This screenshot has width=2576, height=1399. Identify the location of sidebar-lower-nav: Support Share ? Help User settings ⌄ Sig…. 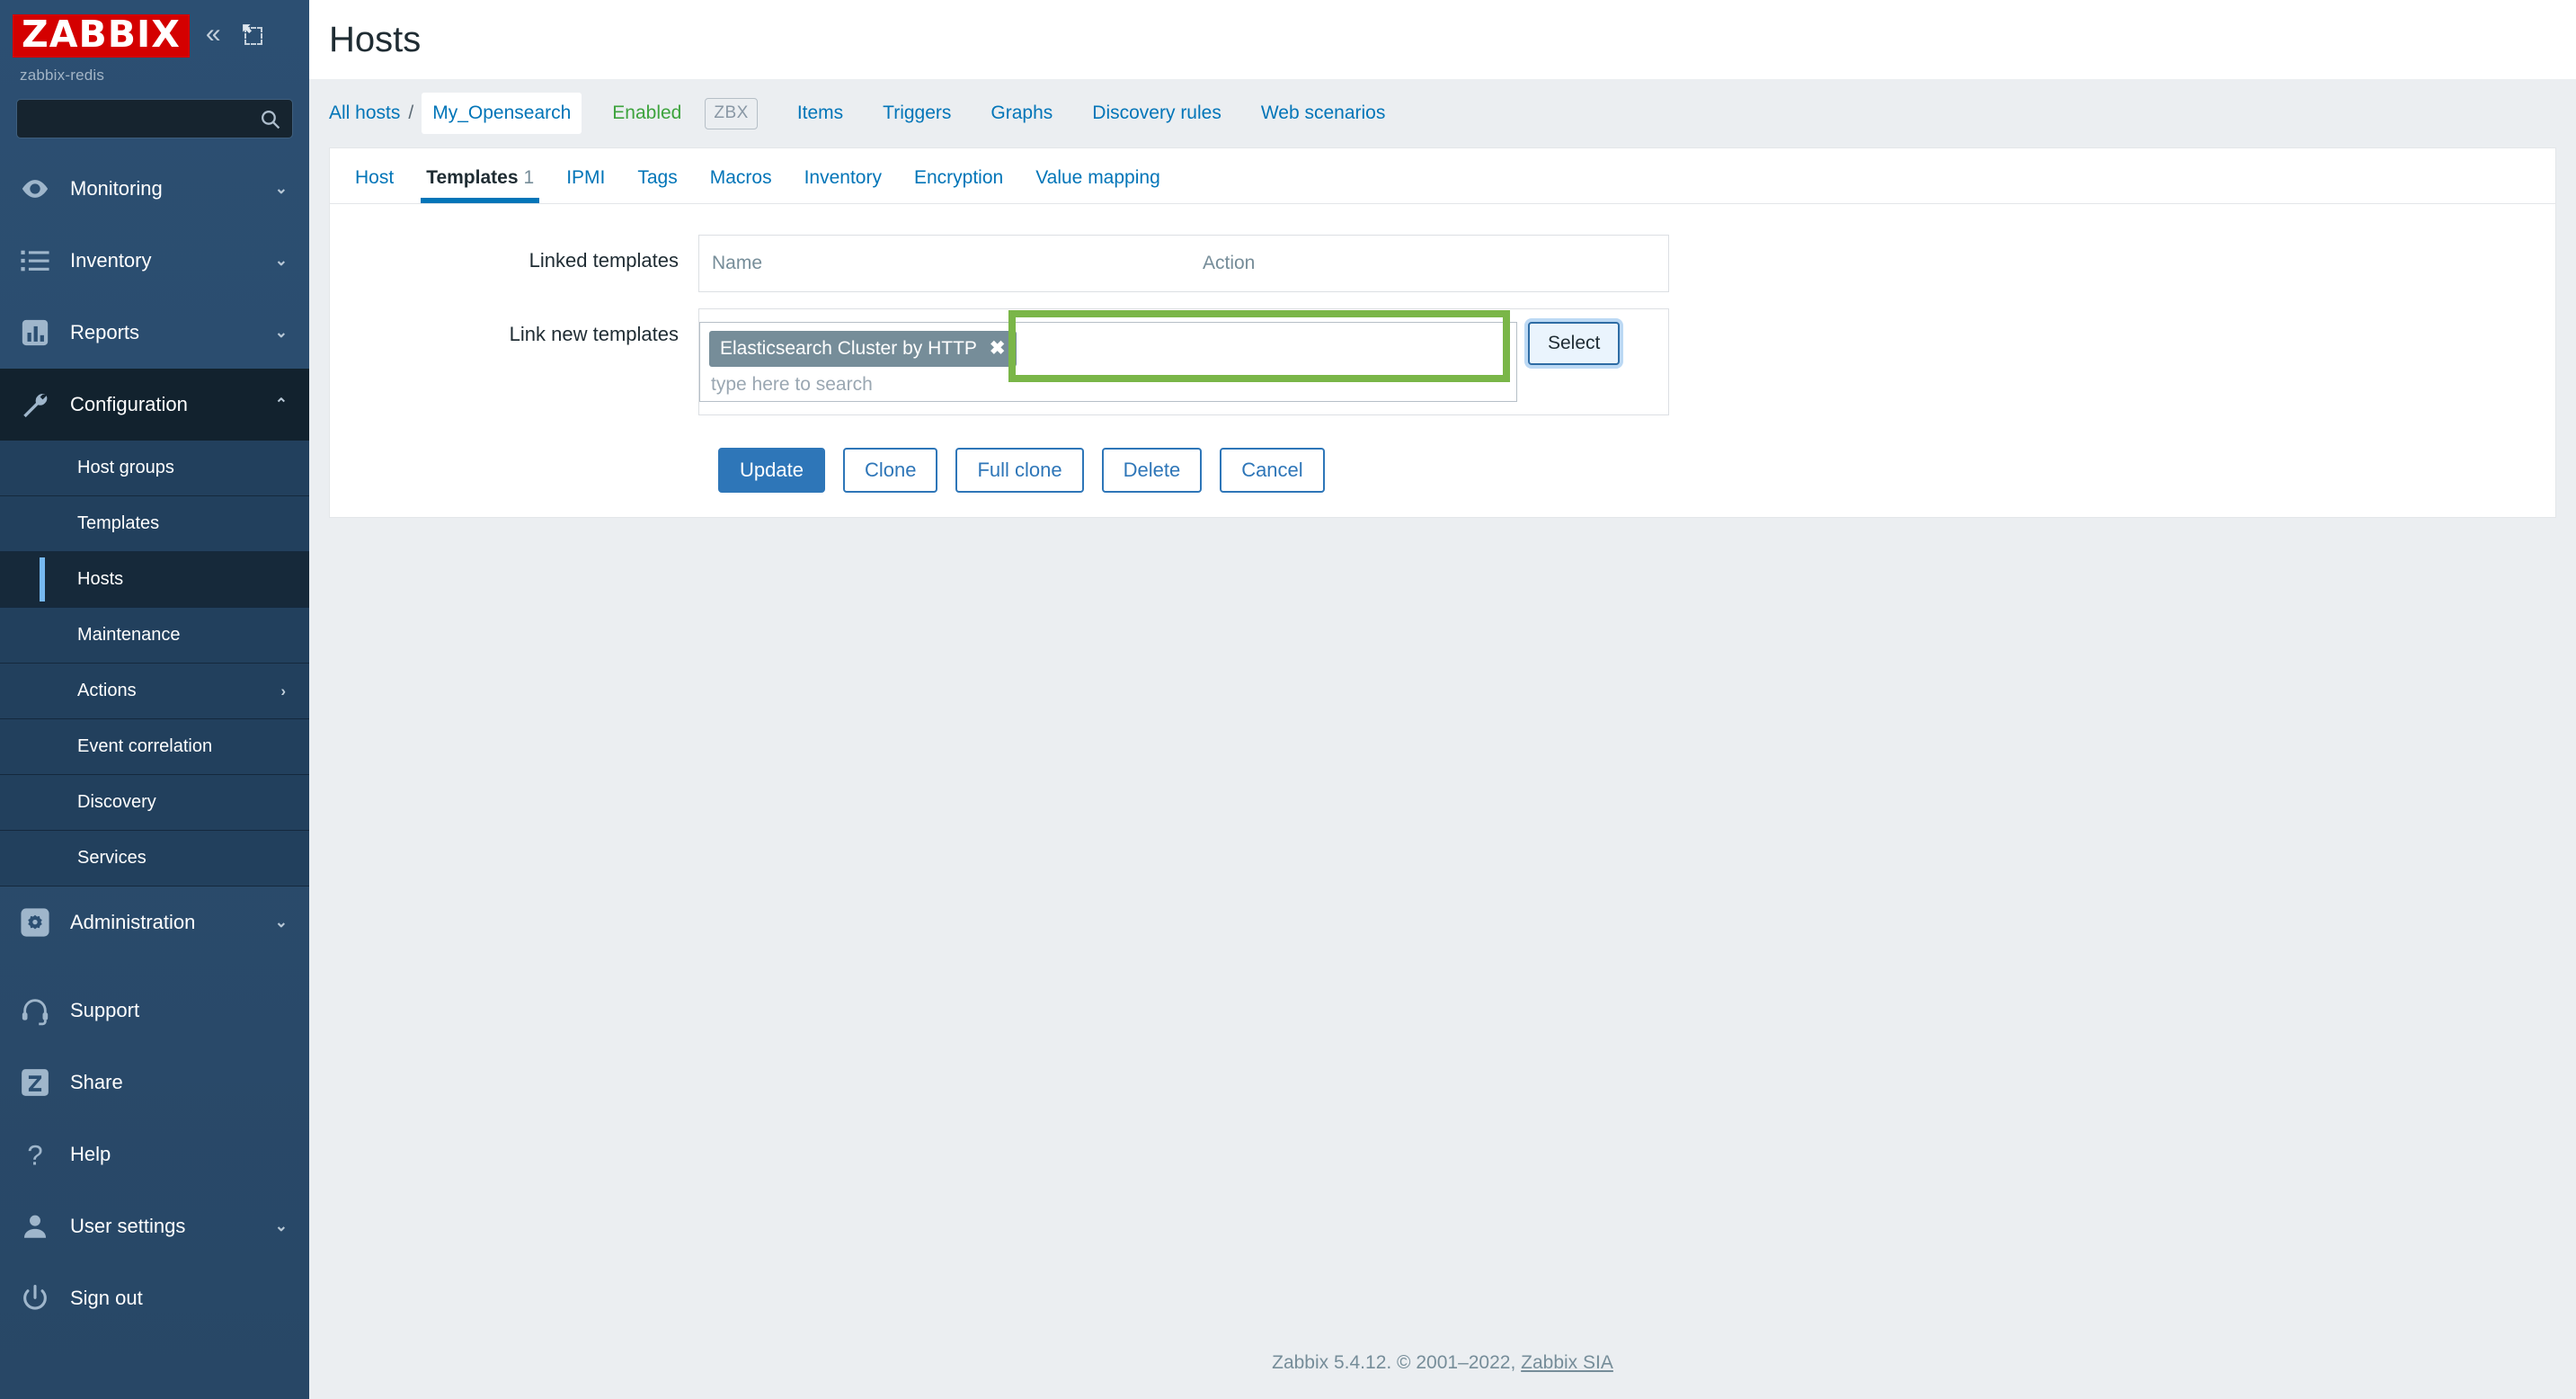
(154, 1154).